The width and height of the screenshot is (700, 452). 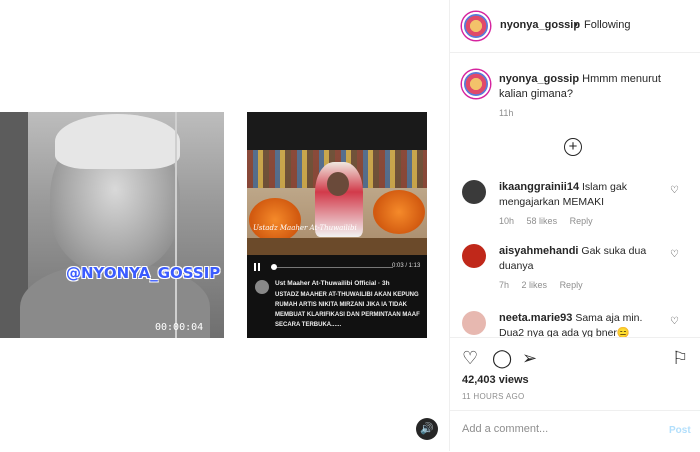 What do you see at coordinates (557, 429) in the screenshot?
I see `comment-input` at bounding box center [557, 429].